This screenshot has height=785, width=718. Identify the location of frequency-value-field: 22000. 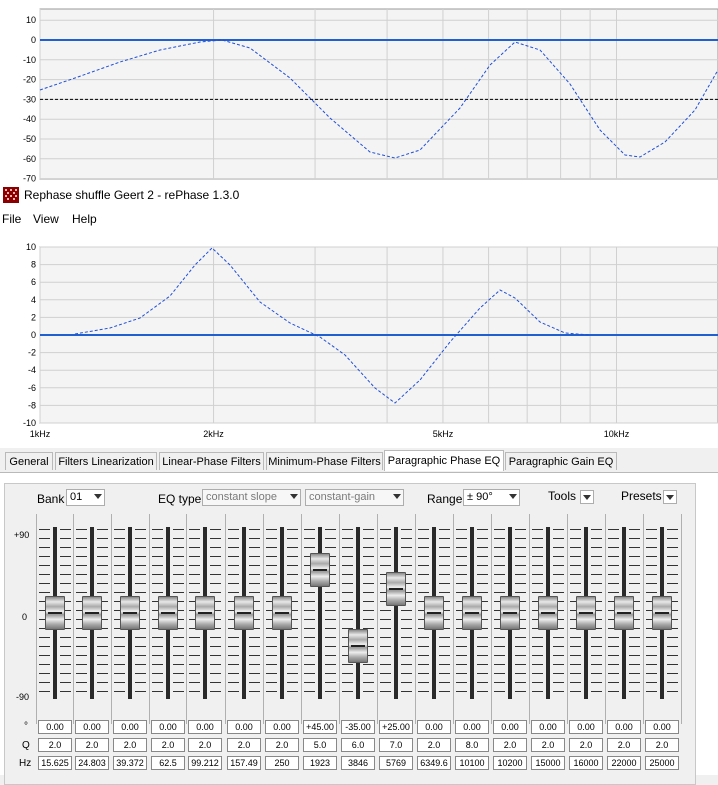
(624, 763).